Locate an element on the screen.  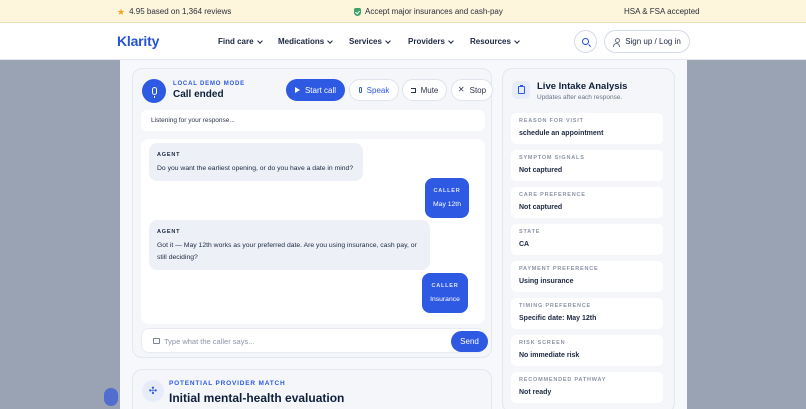
intake-field-reason: REASON FOR VISIT schedule an appointment is located at coordinates (587, 128).